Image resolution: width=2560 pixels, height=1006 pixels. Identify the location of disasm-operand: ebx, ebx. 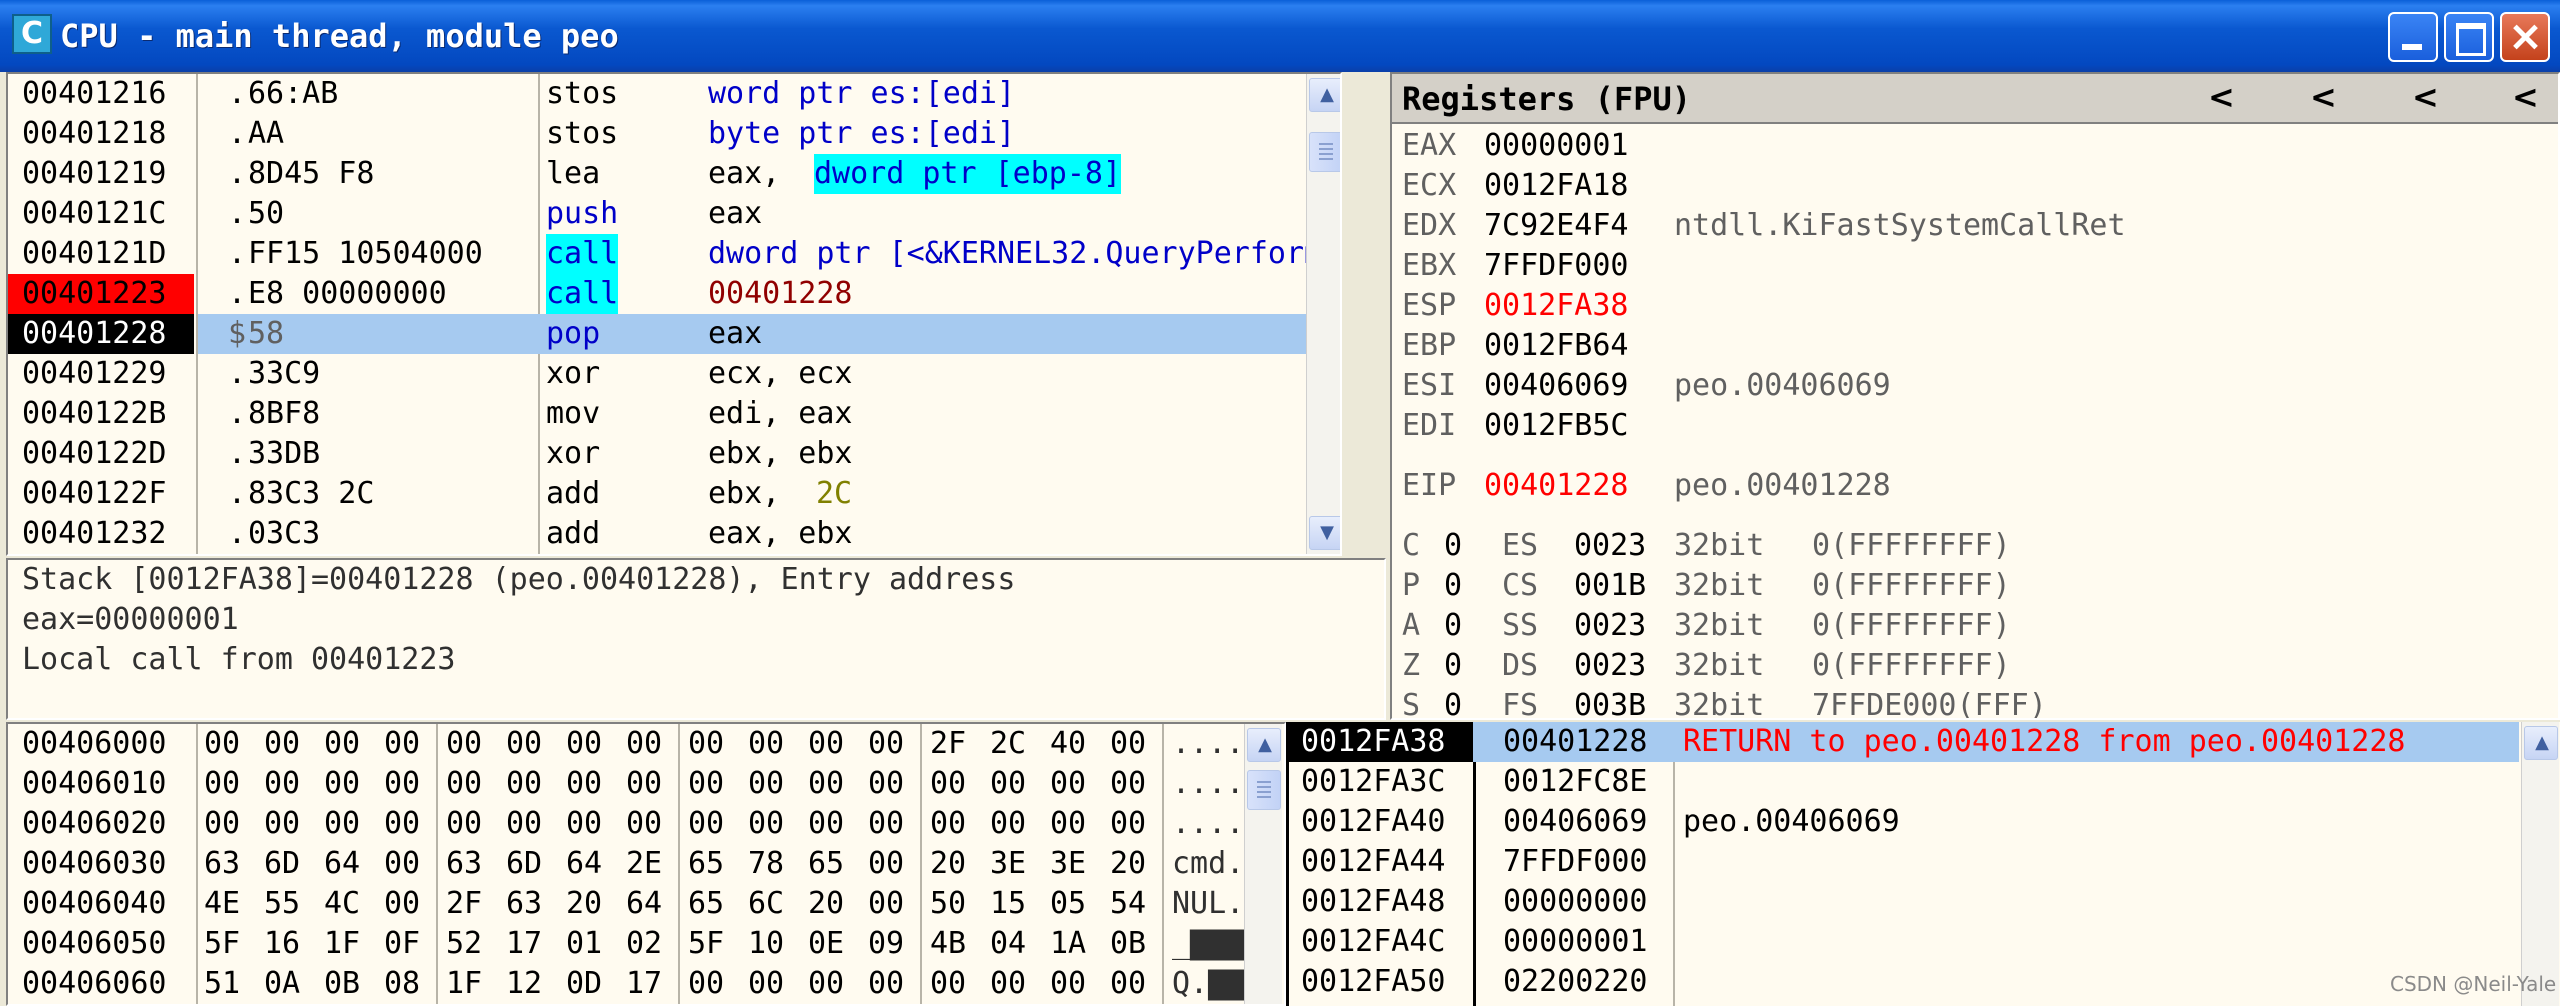
(780, 453).